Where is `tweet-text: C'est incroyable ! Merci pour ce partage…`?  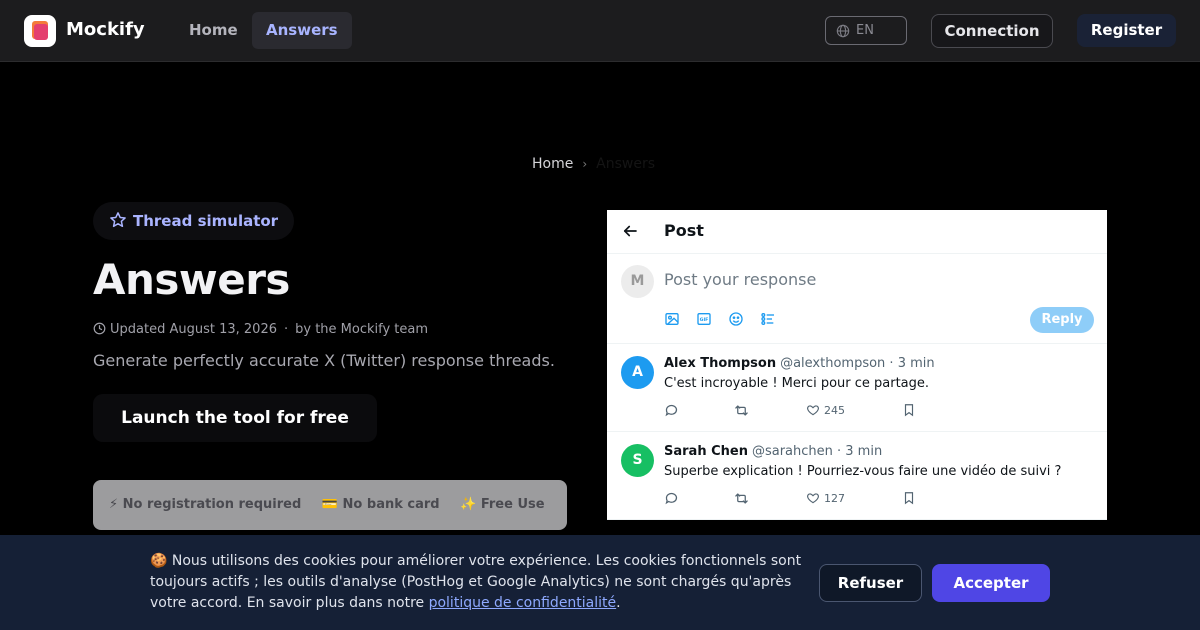 tweet-text: C'est incroyable ! Merci pour ce partage… is located at coordinates (797, 383).